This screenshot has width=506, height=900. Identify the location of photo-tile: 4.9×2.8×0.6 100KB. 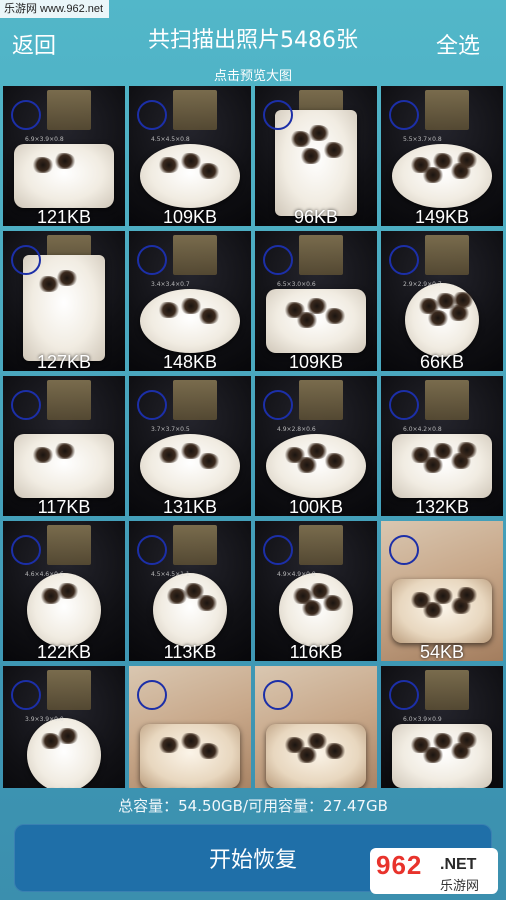
(316, 446).